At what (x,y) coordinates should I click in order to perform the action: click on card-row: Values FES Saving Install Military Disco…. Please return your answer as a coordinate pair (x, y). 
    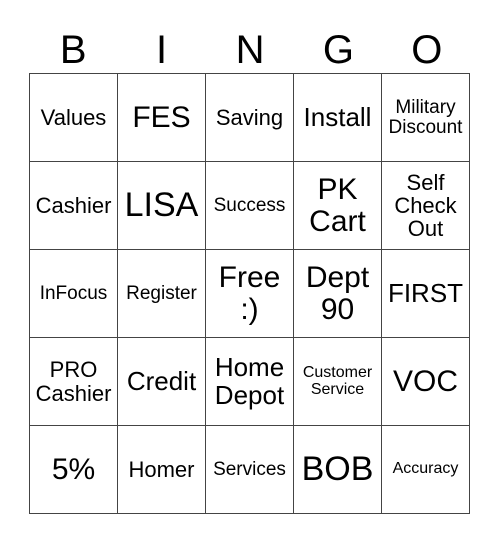
    Looking at the image, I should click on (249, 117).